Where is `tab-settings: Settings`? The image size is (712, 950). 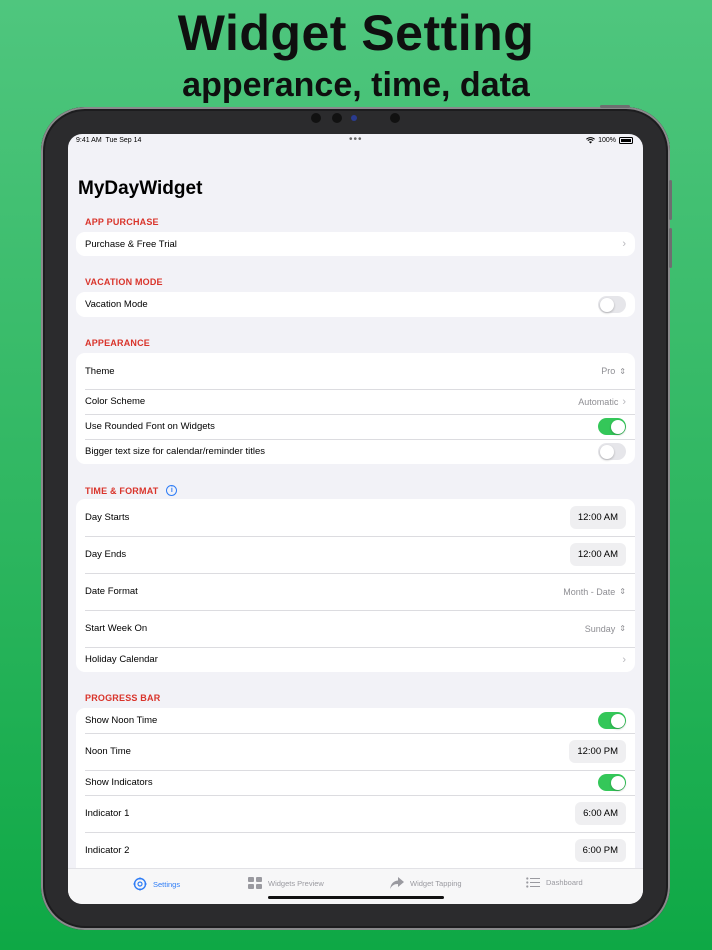
tab-settings: Settings is located at coordinates (156, 884).